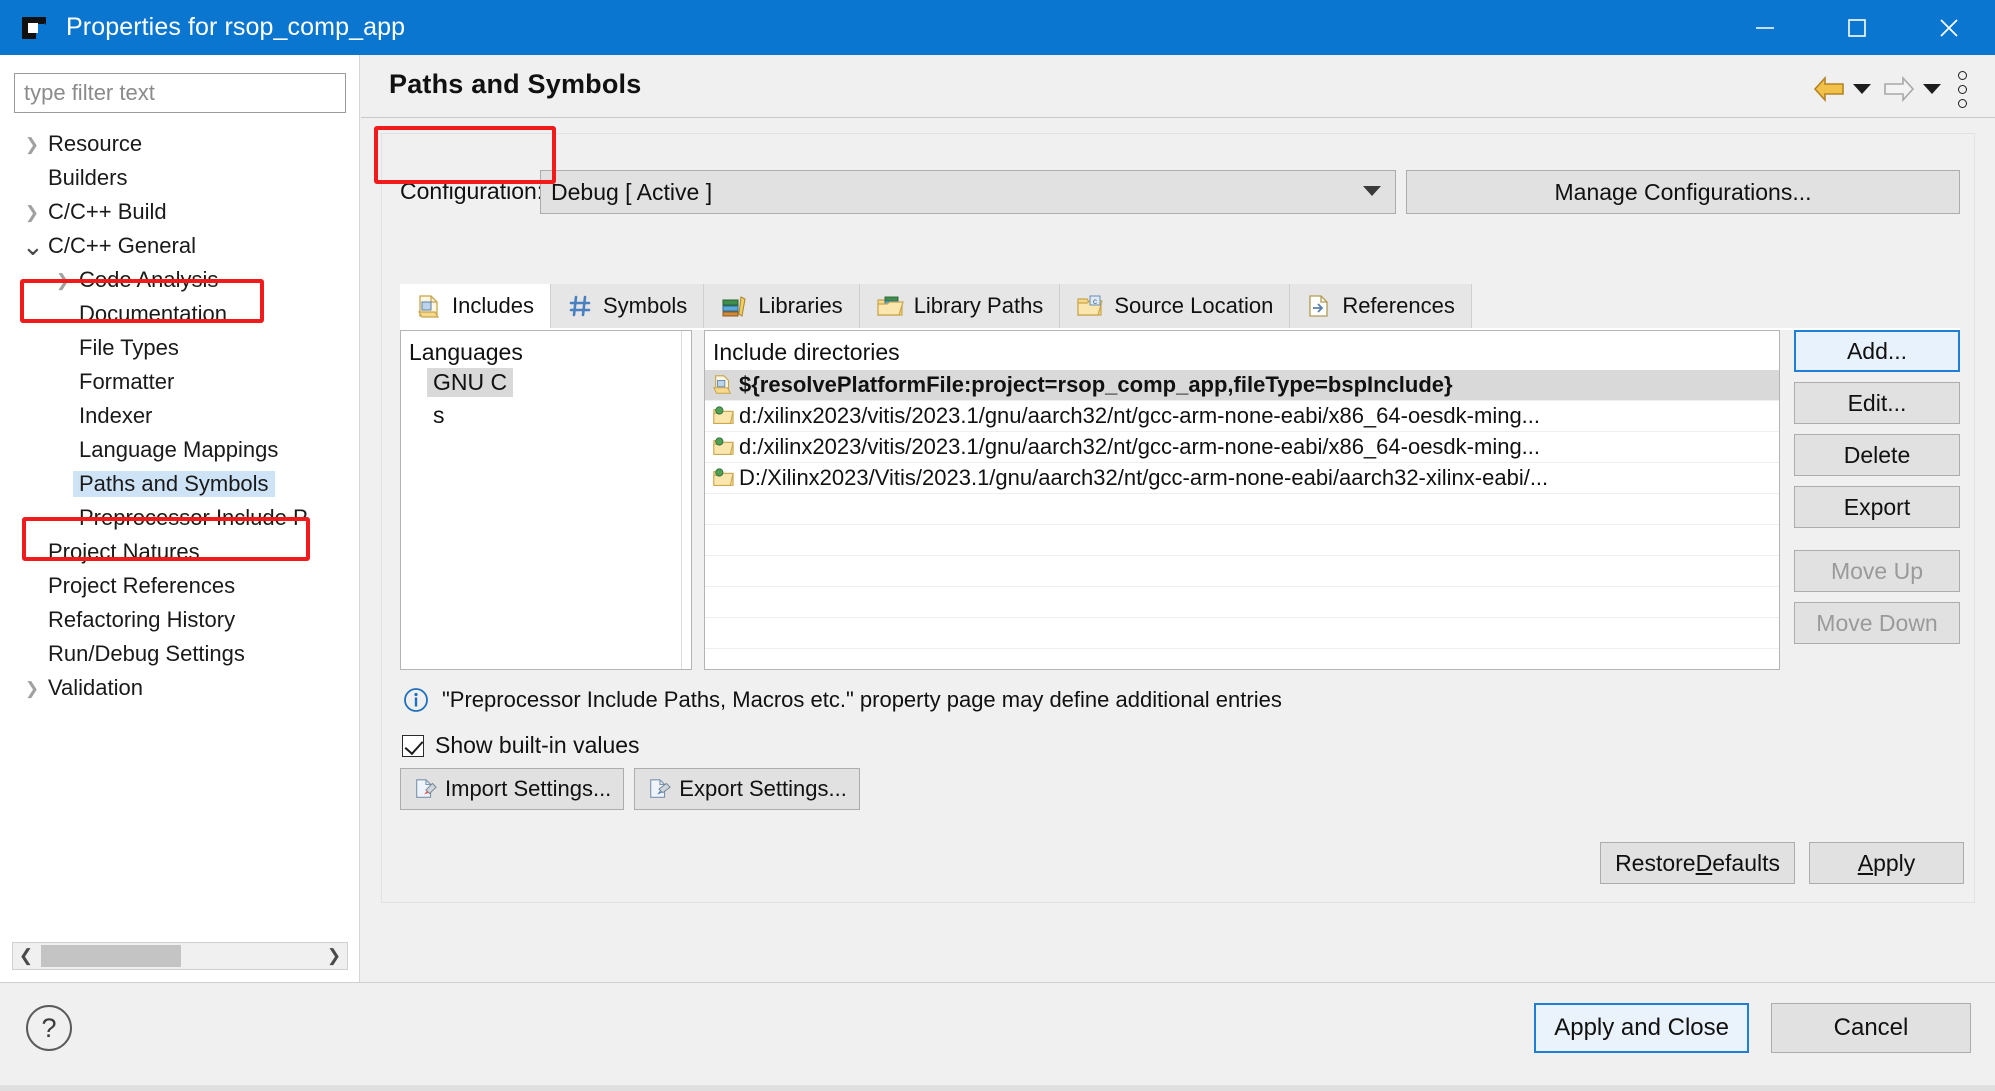 Image resolution: width=1995 pixels, height=1091 pixels. I want to click on sidebar-item-label: Indexer, so click(116, 415).